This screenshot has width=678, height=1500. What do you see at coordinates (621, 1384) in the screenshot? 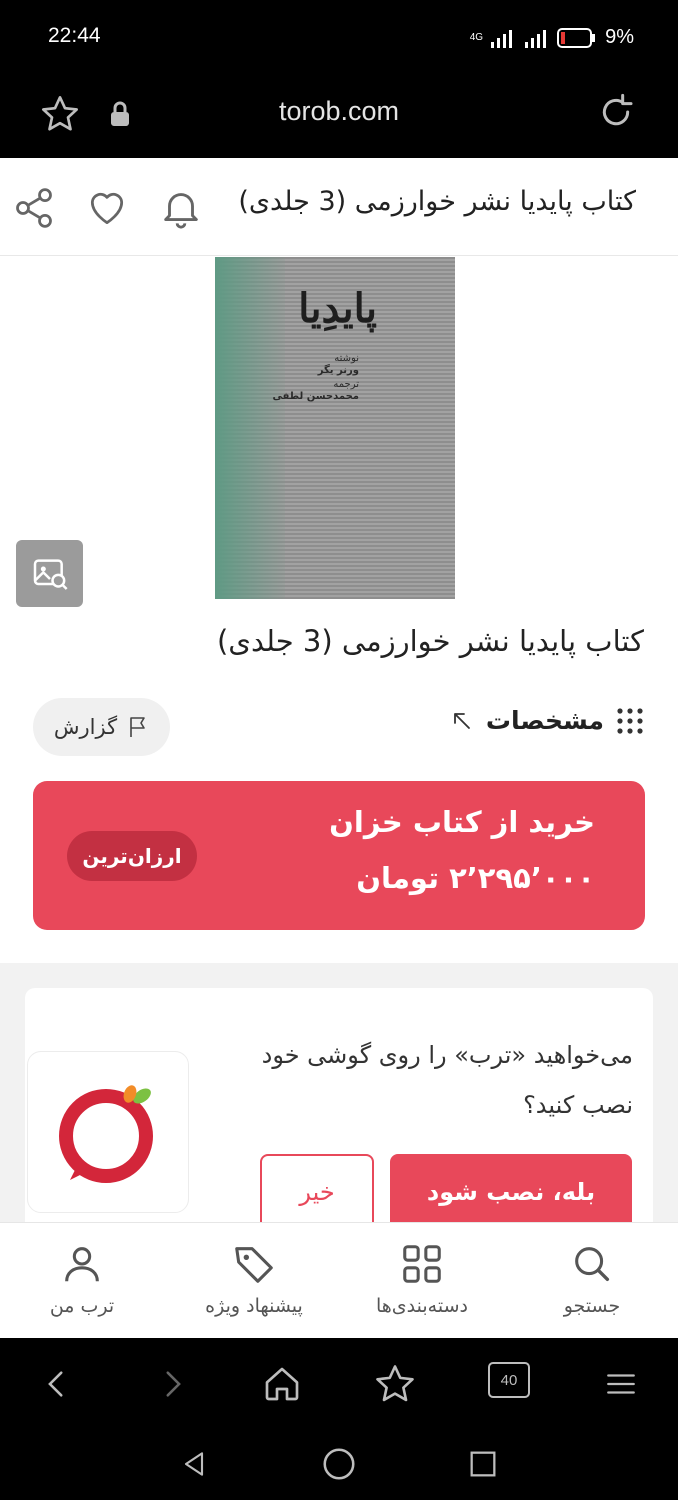
I see `menu-icon` at bounding box center [621, 1384].